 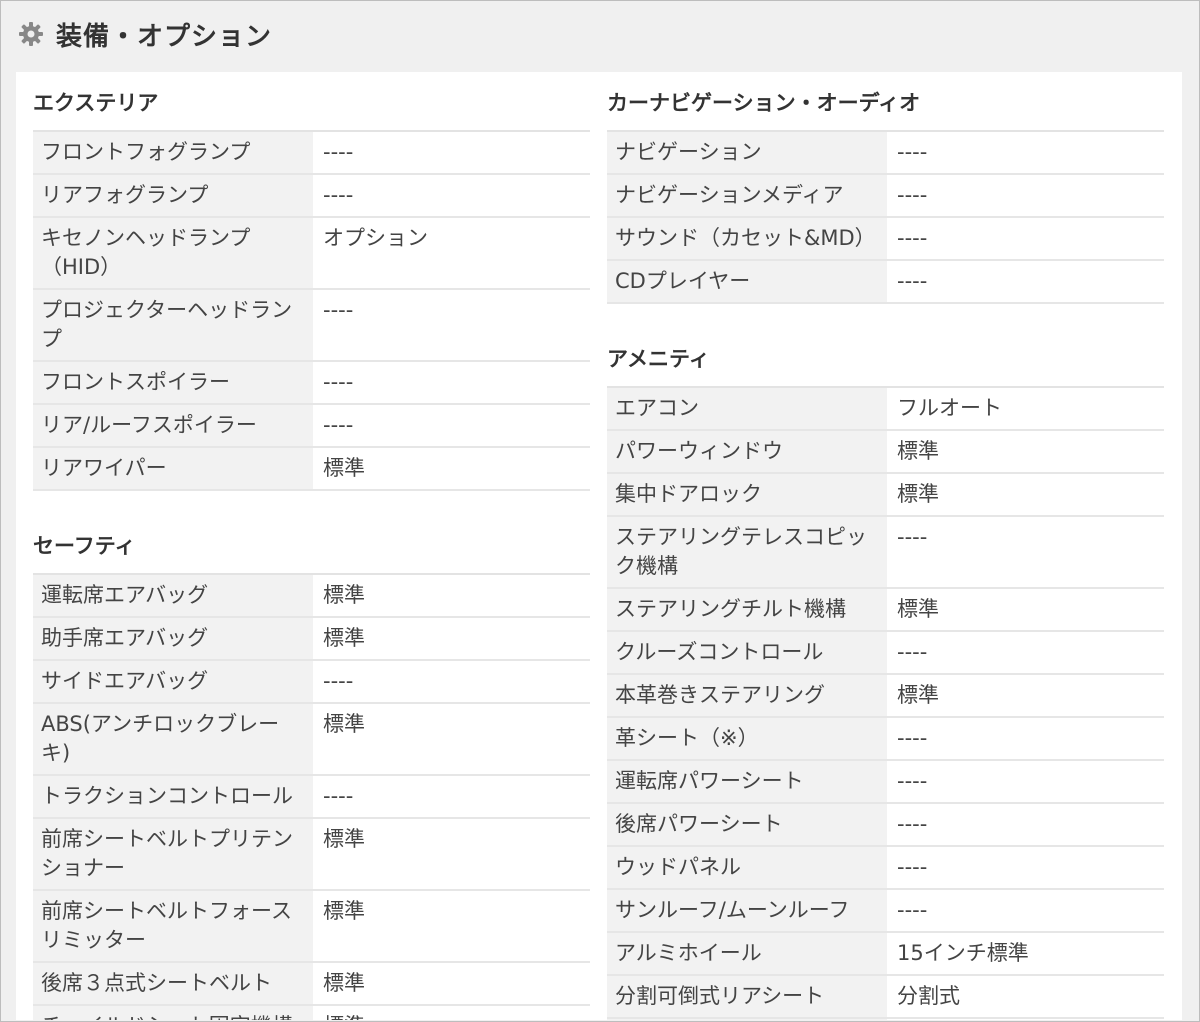 I want to click on spec-label: フロントフォグランプ, so click(x=173, y=153).